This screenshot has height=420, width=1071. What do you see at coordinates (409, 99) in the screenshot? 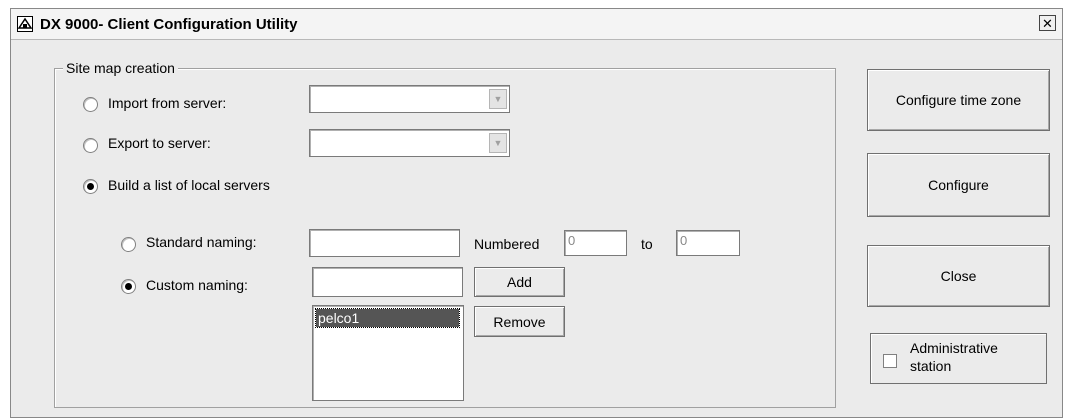
I see `import-server-select: ▼` at bounding box center [409, 99].